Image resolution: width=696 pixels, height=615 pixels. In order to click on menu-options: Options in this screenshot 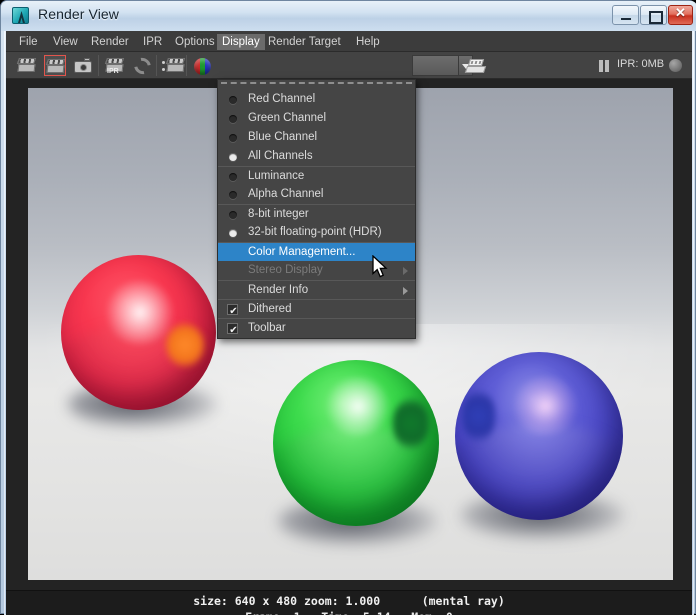, I will do `click(195, 42)`.